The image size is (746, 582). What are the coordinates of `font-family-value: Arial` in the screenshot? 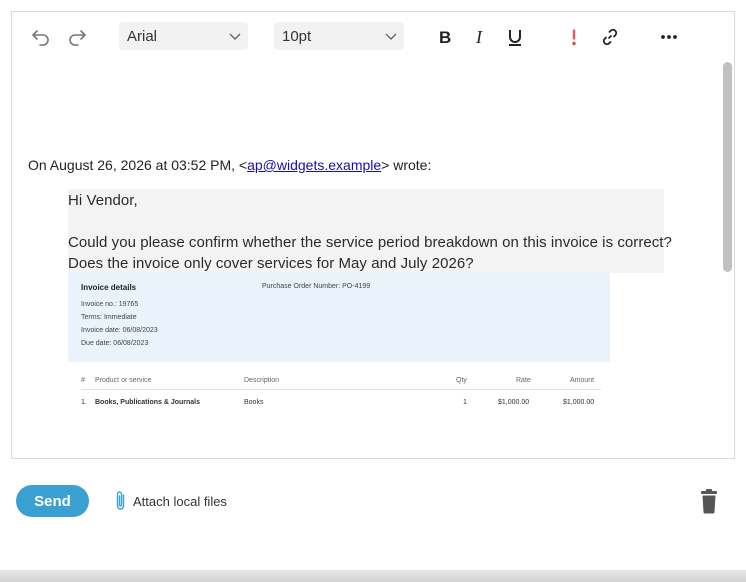 It's located at (142, 36).